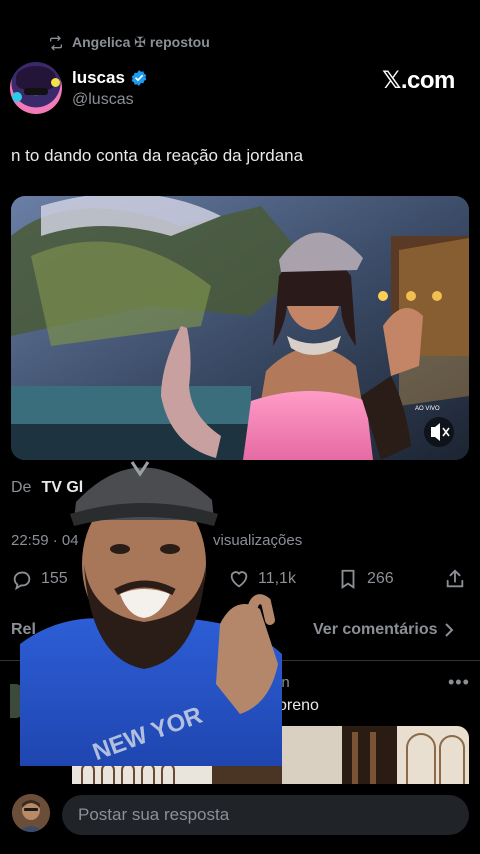 This screenshot has width=480, height=854. I want to click on tweet-text: n to dando conta da reação da jordana, so click(157, 155).